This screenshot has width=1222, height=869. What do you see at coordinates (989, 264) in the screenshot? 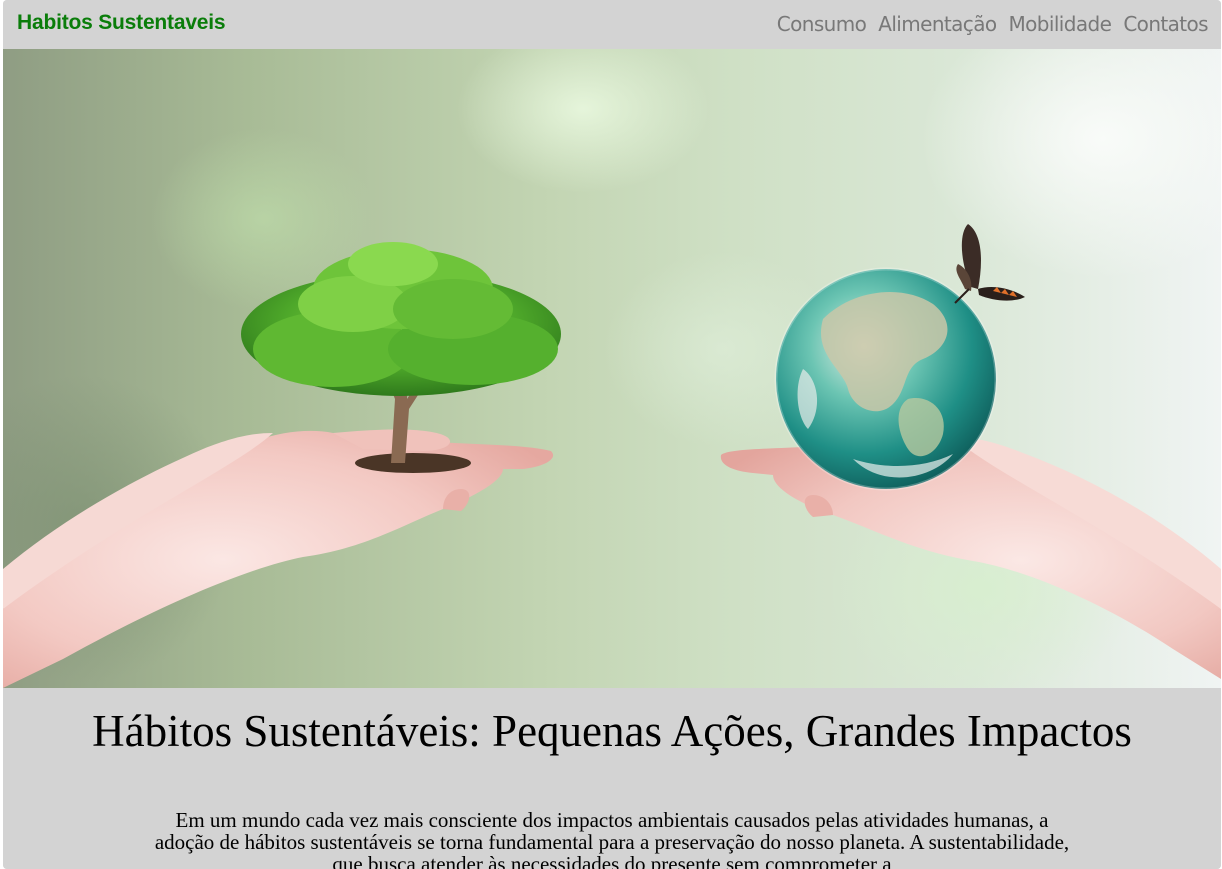
I see `butterfly` at bounding box center [989, 264].